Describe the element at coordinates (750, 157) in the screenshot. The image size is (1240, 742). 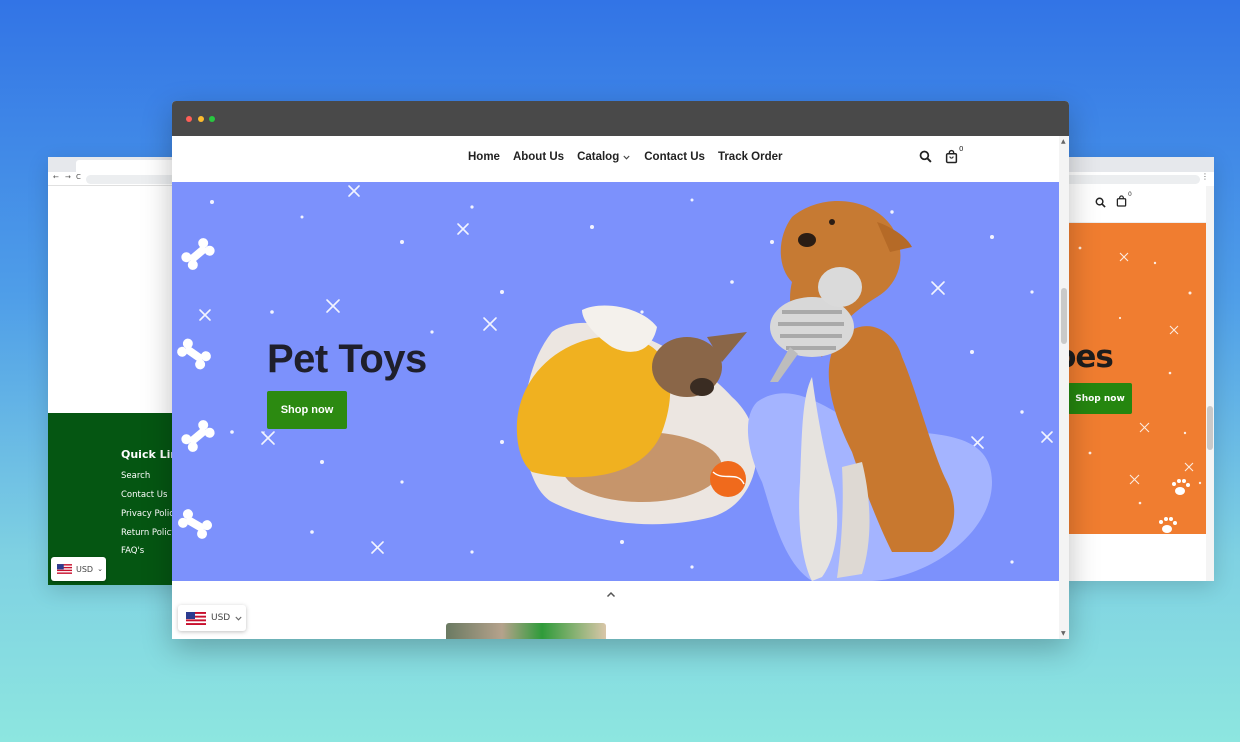
I see `nav-track-order: Track Order` at that location.